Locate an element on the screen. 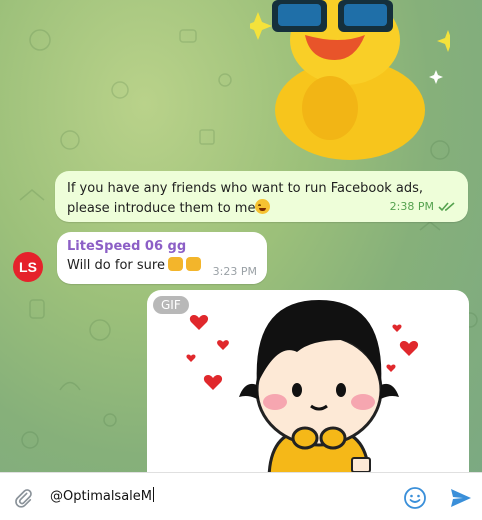 This screenshot has width=482, height=520. incoming-message-text: Will do for sure is located at coordinates (116, 265).